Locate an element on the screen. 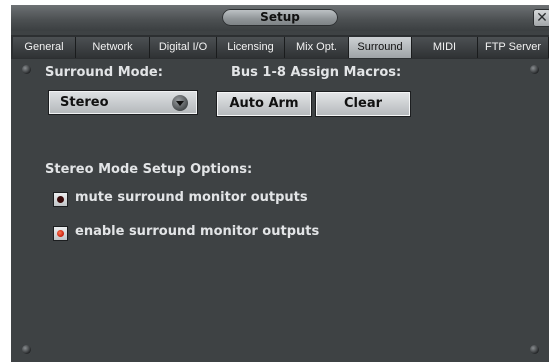  close-button: ✕ is located at coordinates (541, 18).